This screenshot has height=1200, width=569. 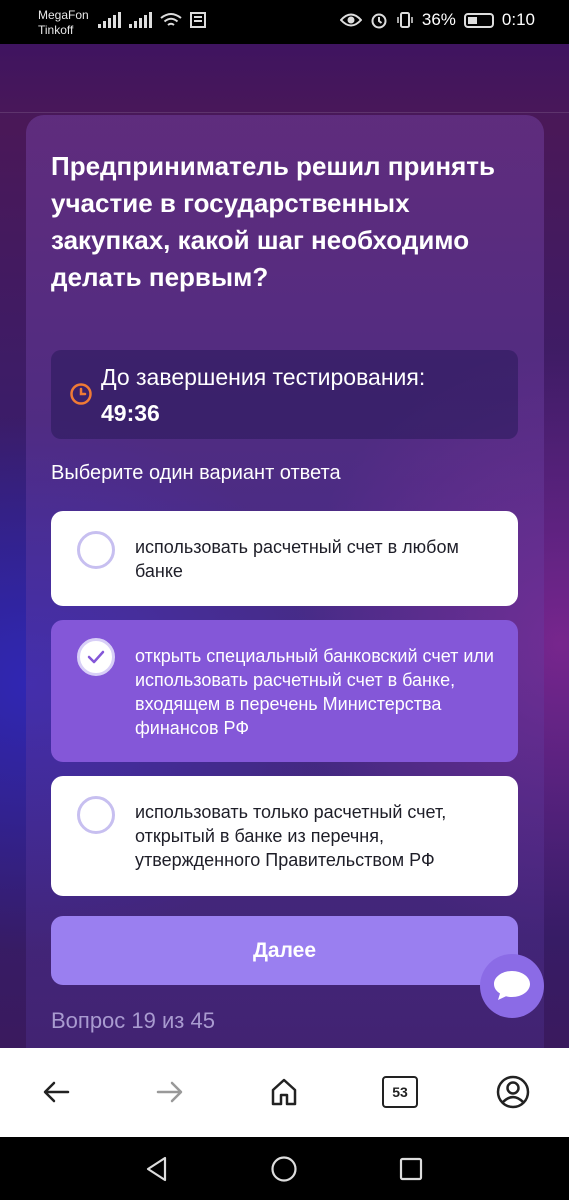 I want to click on home-button, so click(x=284, y=1092).